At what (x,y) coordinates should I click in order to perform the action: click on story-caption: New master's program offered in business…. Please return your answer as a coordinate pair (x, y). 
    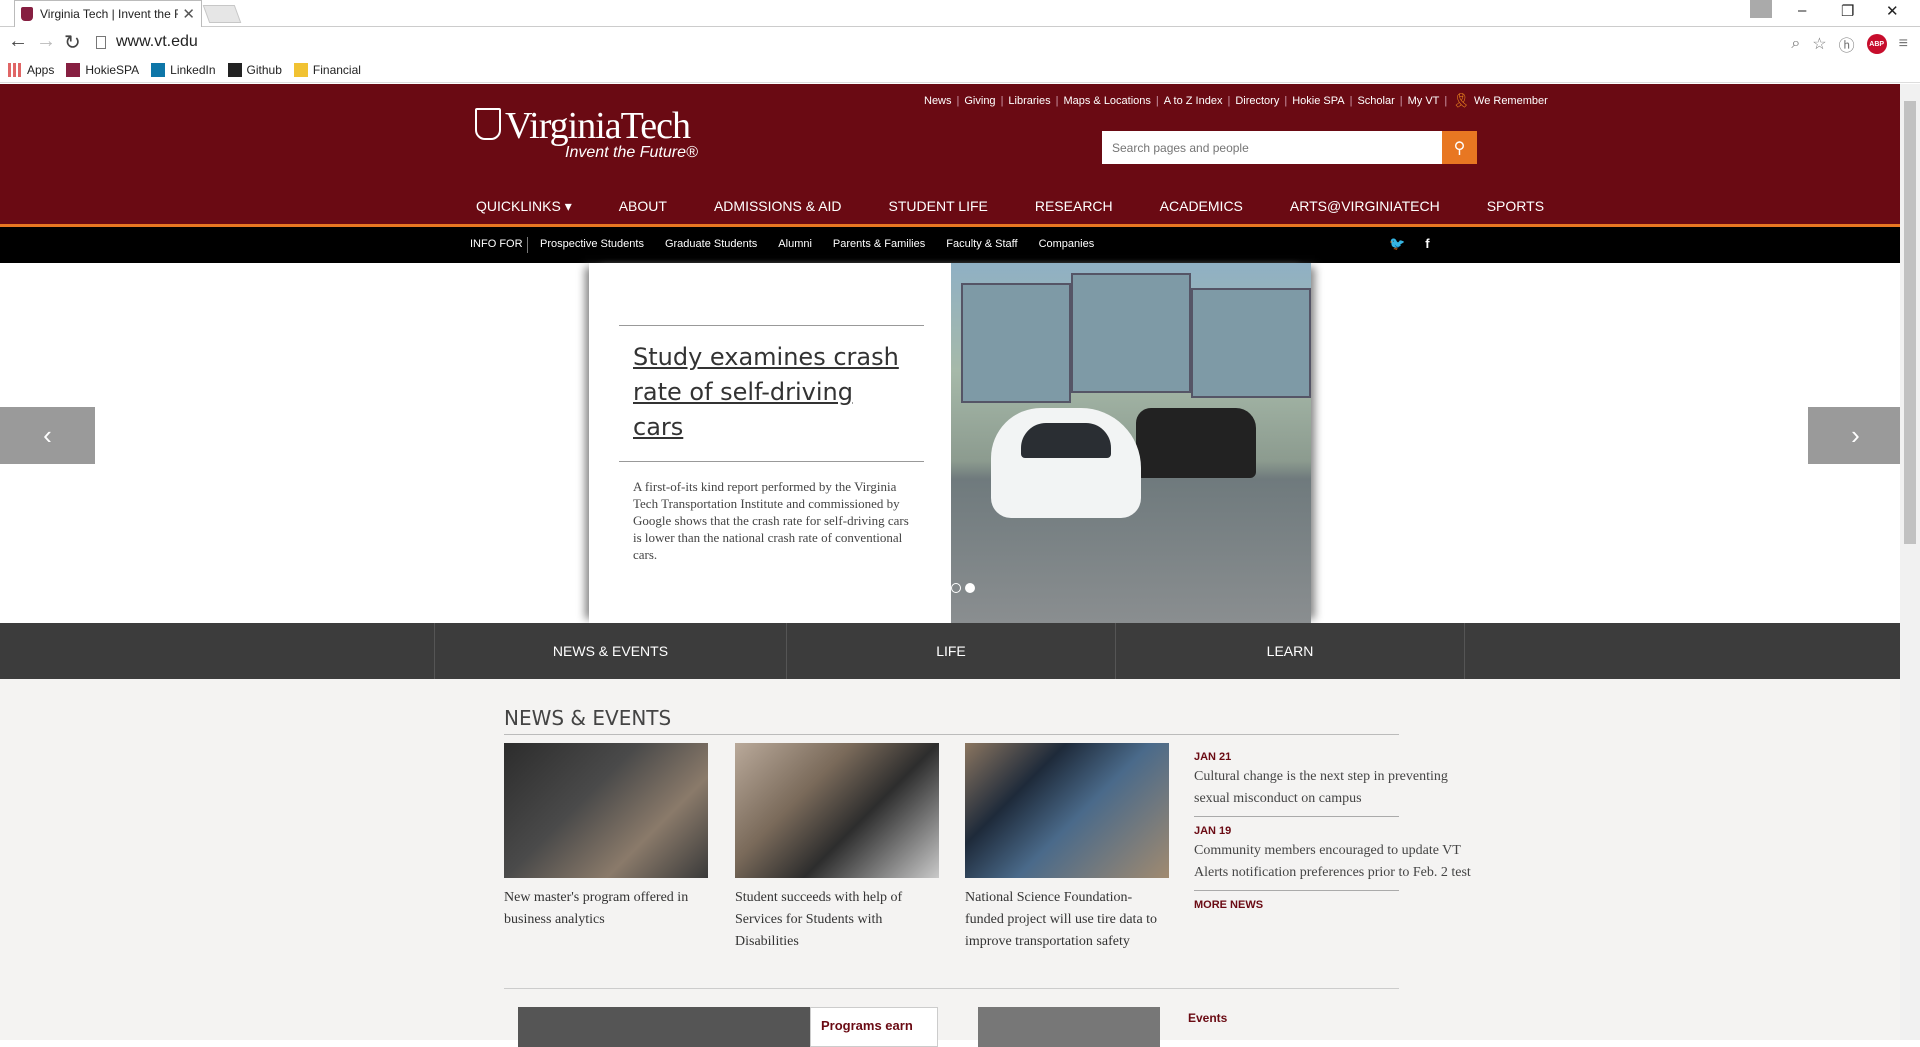
    Looking at the image, I should click on (606, 909).